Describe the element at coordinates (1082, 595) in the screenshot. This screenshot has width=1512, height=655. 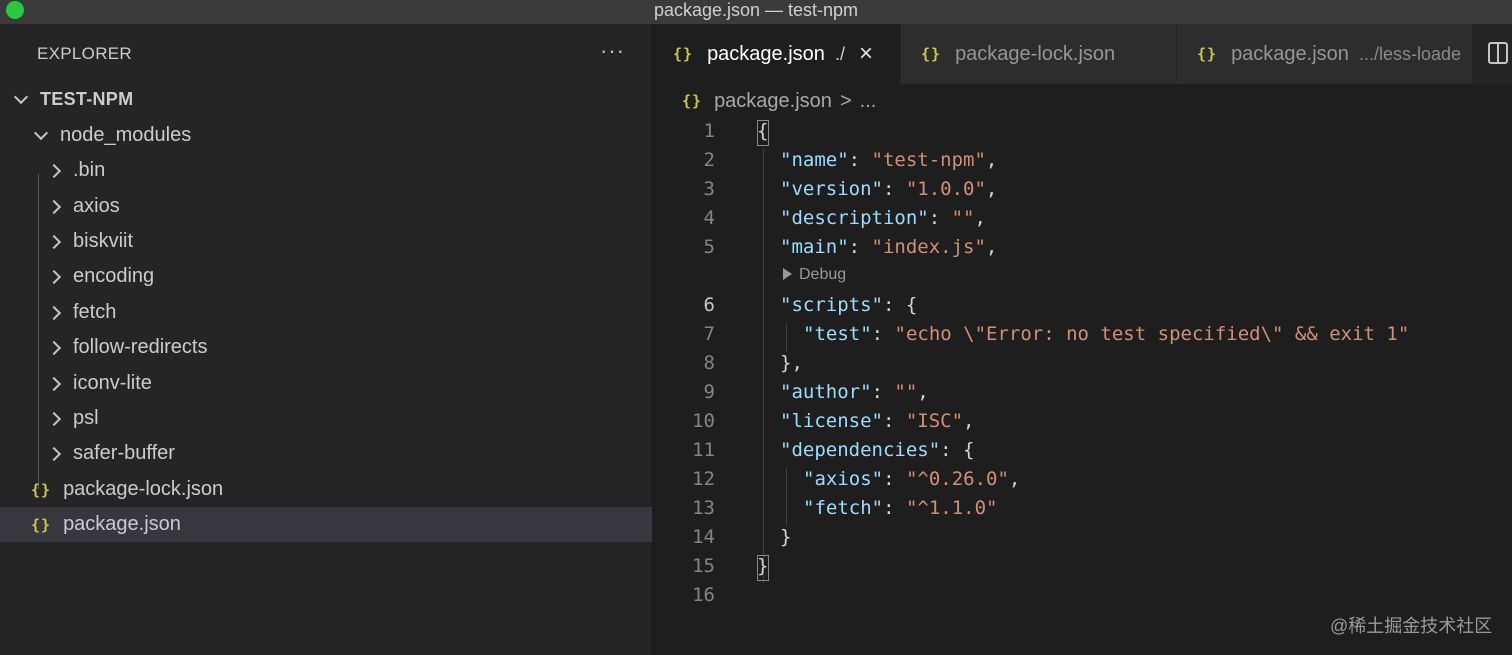
I see `code-line: 16` at that location.